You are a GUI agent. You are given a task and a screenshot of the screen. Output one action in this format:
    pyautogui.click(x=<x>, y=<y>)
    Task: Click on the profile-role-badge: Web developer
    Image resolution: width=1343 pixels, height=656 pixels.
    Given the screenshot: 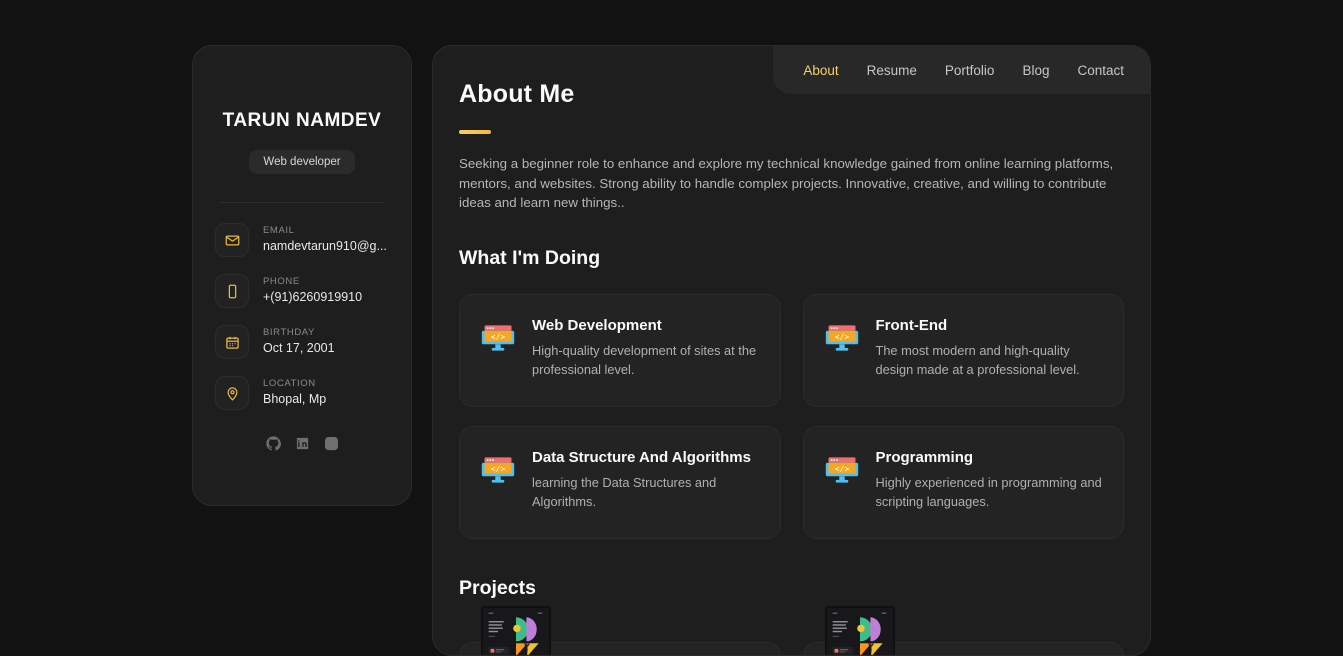 What is the action you would take?
    pyautogui.click(x=302, y=162)
    